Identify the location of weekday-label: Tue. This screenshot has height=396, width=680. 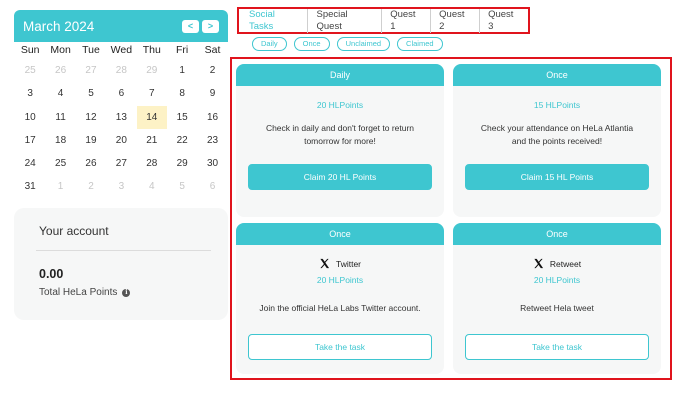
(91, 50).